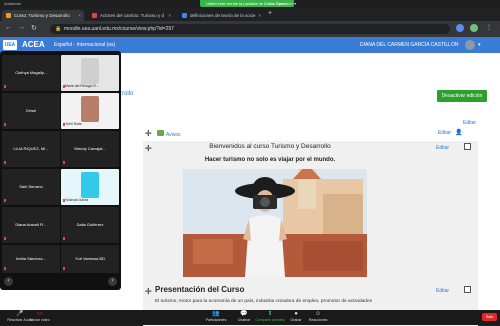  What do you see at coordinates (489, 317) in the screenshot?
I see `leave-meeting-button: Salir` at bounding box center [489, 317].